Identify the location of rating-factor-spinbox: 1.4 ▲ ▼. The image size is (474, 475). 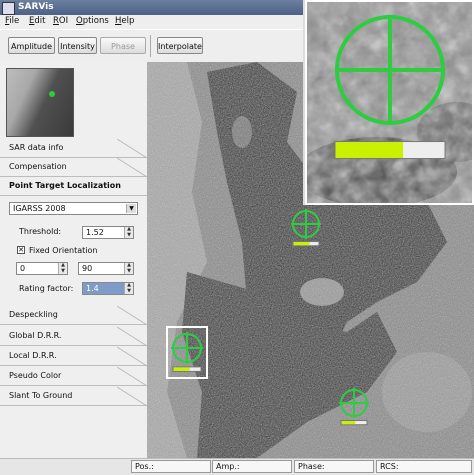
(108, 288).